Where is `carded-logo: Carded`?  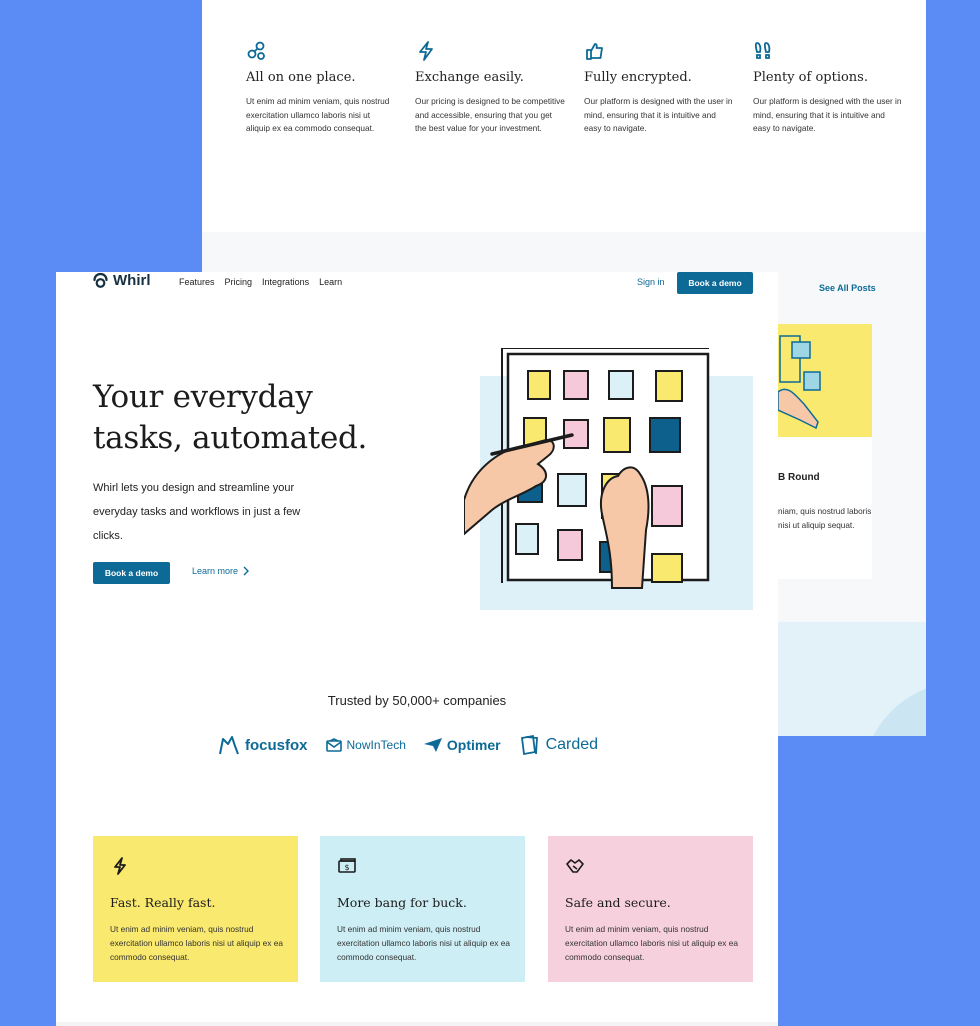 carded-logo: Carded is located at coordinates (558, 745).